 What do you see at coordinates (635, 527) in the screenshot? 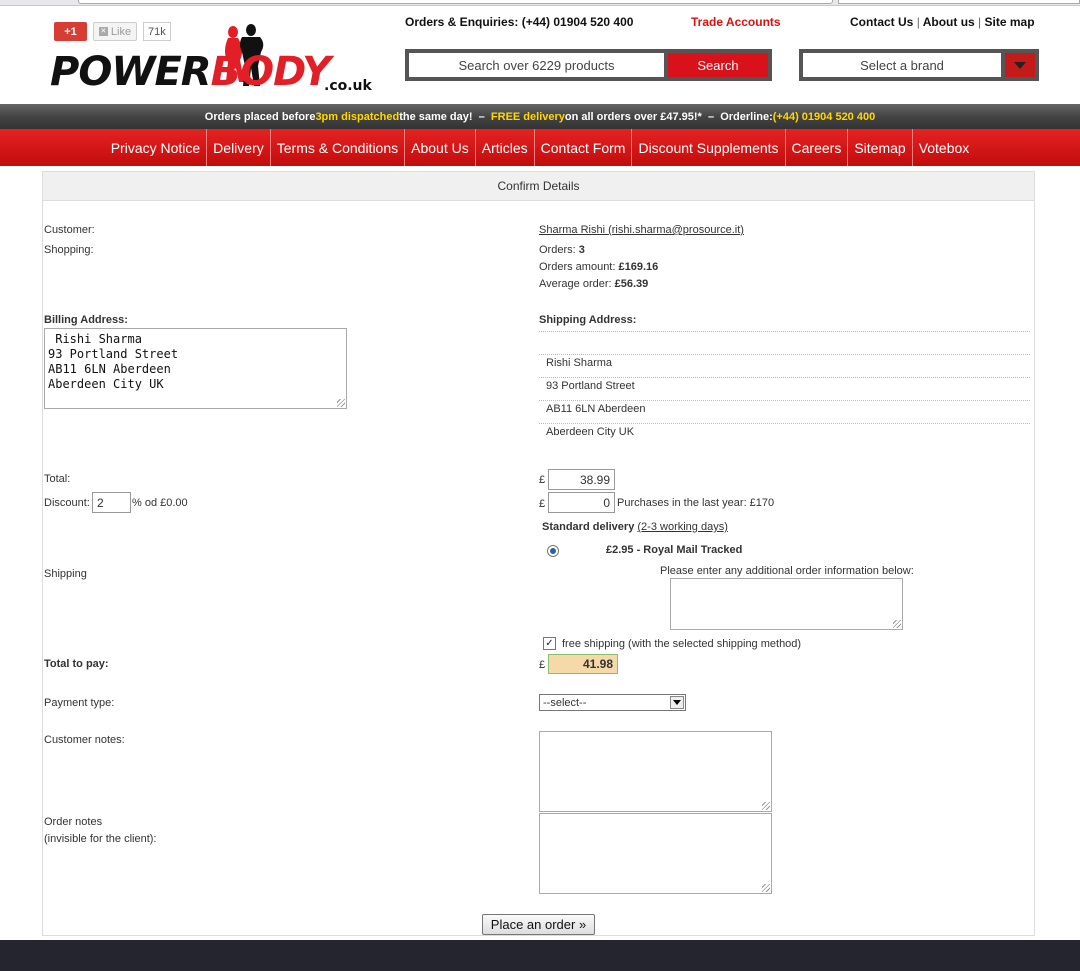
I see `standard-delivery: Standard delivery (2-3 working days)` at bounding box center [635, 527].